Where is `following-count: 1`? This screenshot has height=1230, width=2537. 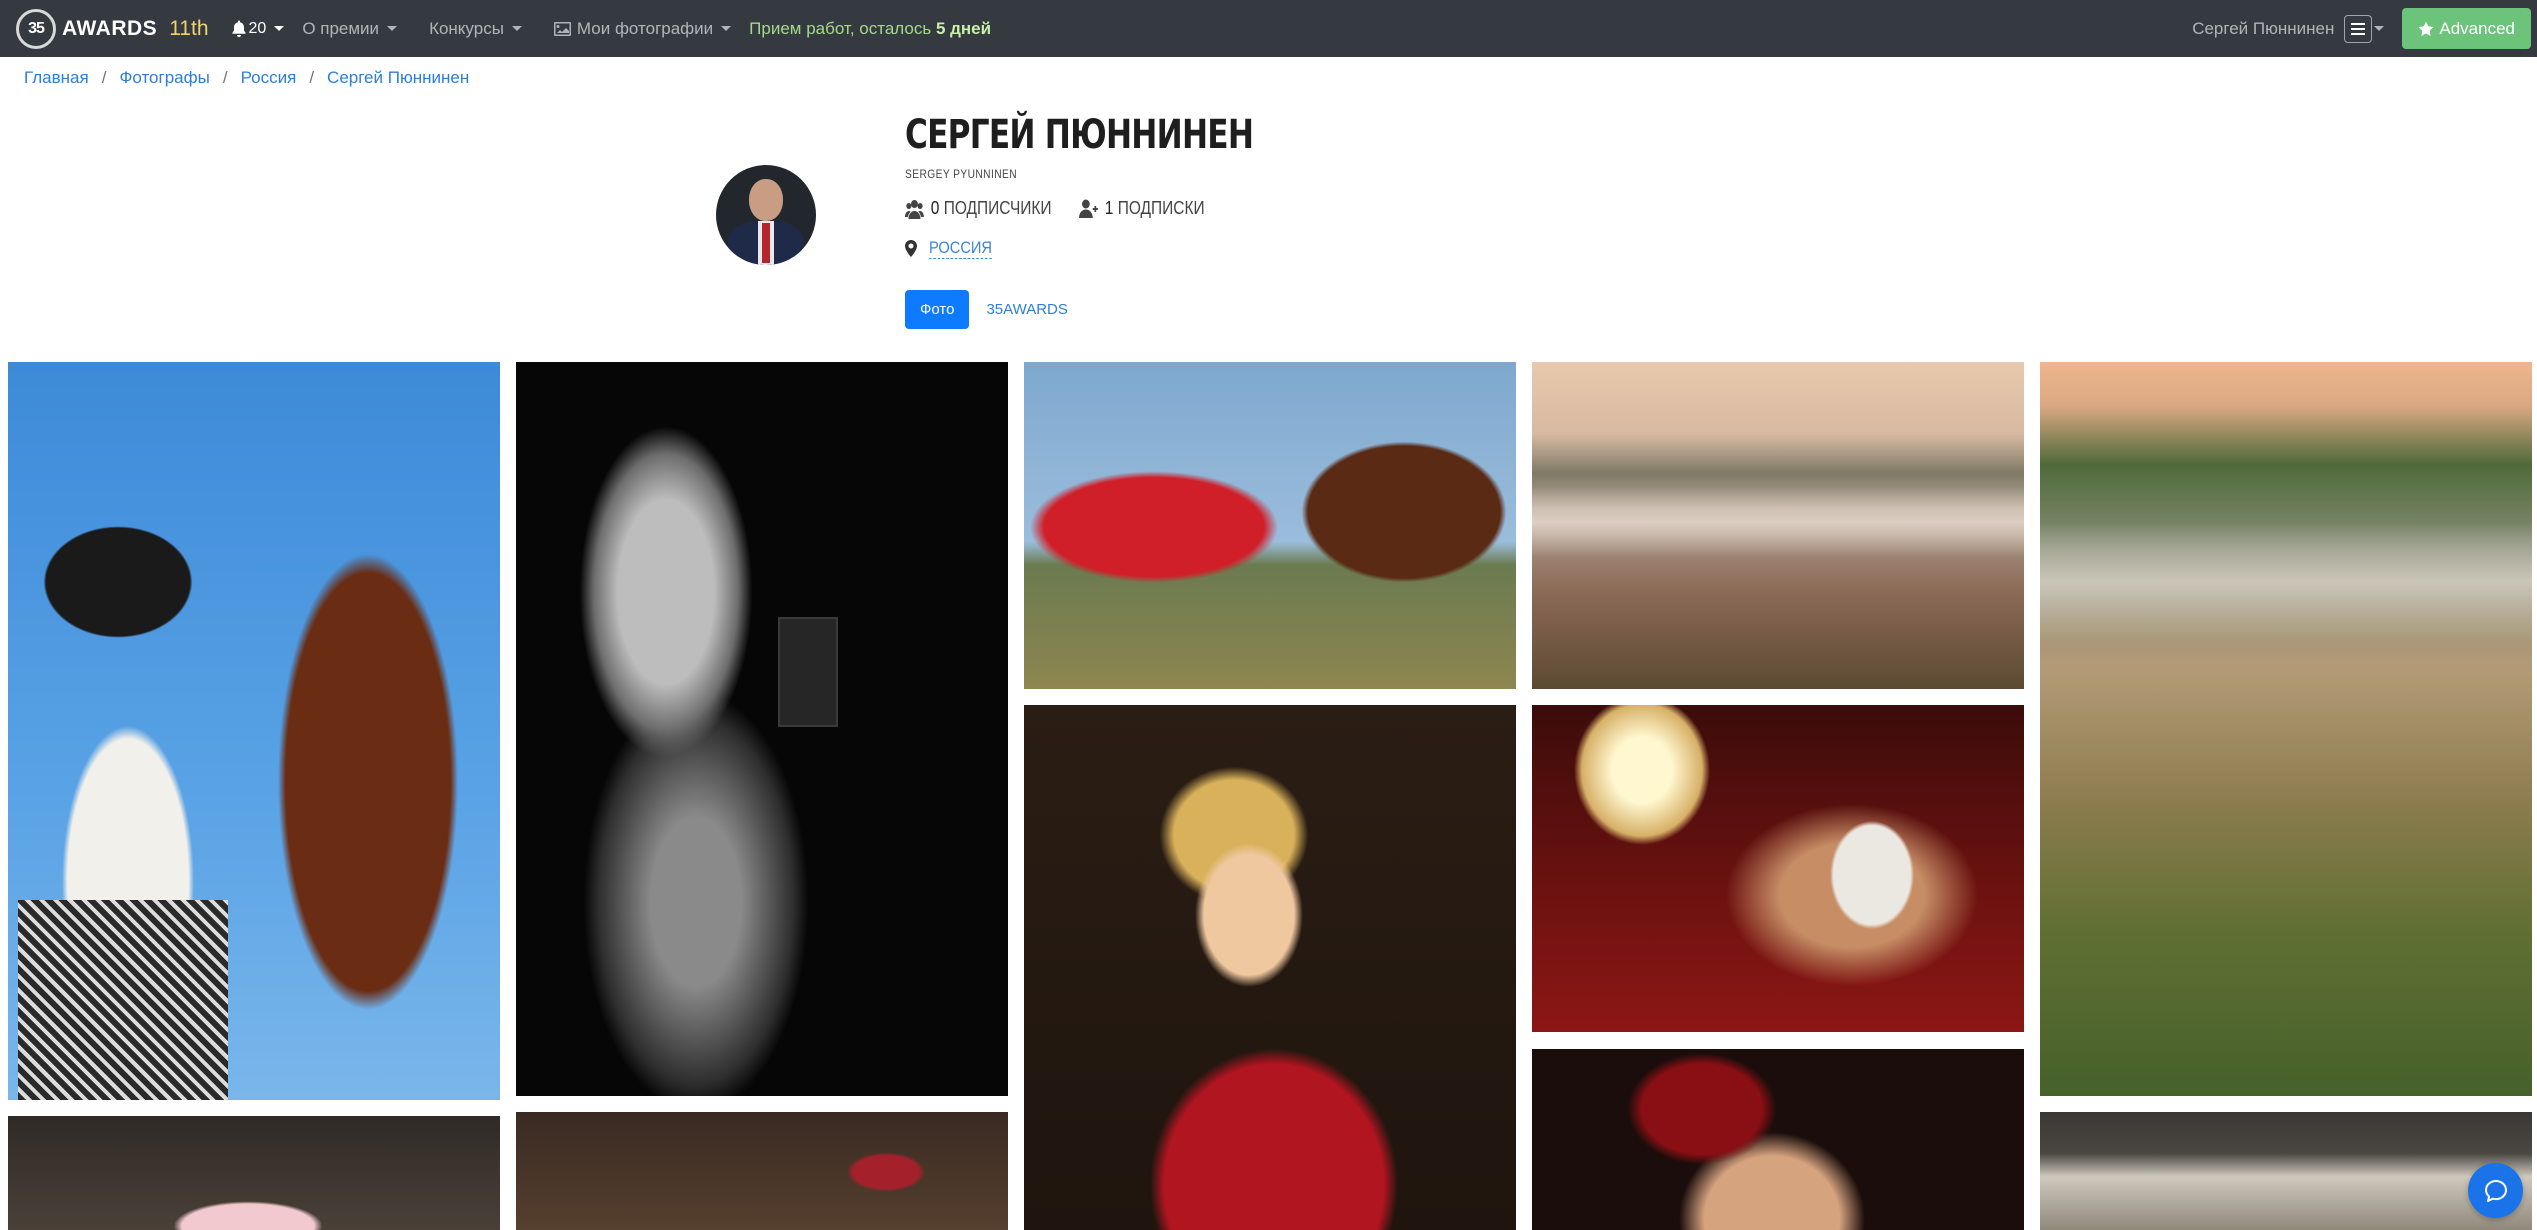
following-count: 1 is located at coordinates (1109, 208).